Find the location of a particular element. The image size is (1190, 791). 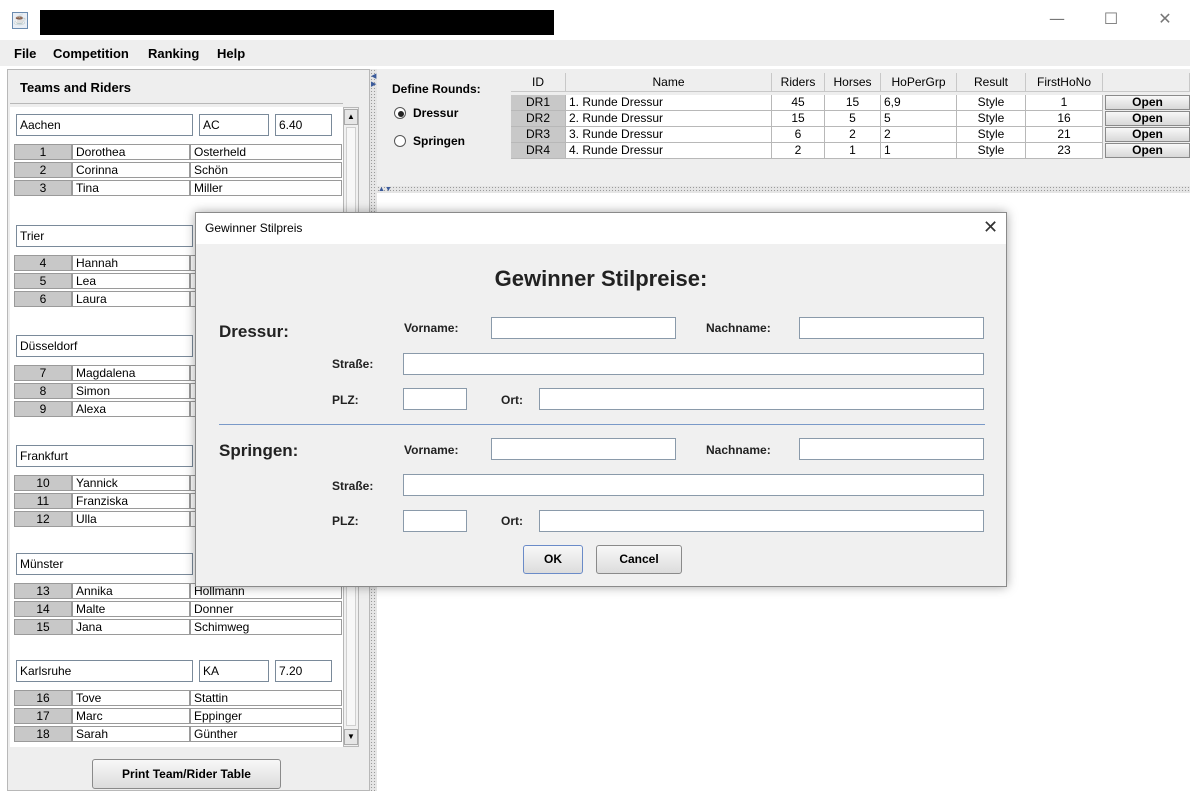

rider-first-name: Dorothea is located at coordinates (131, 152).